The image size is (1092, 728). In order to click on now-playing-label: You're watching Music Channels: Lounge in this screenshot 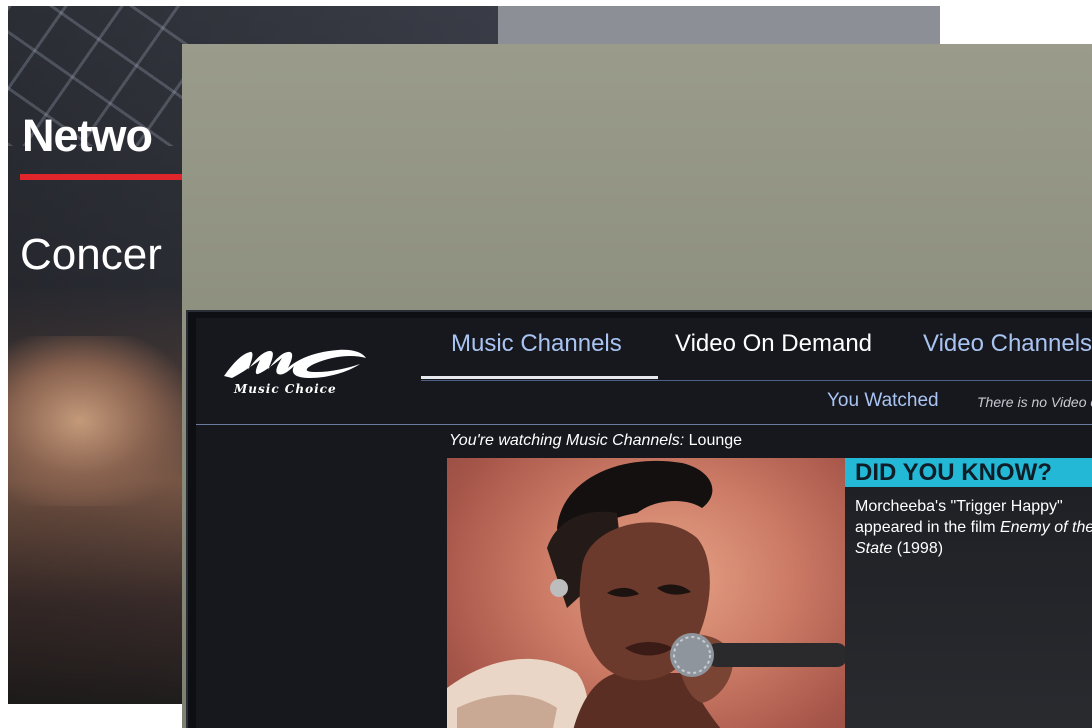, I will do `click(595, 441)`.